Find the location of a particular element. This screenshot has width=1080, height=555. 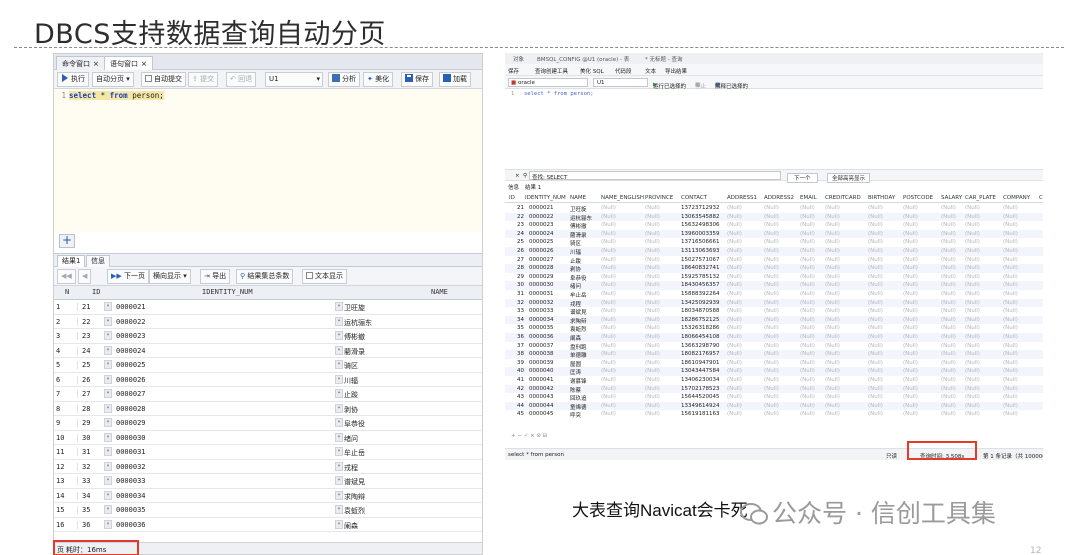

tab-statement-window: 语句窗口 × is located at coordinates (128, 63).